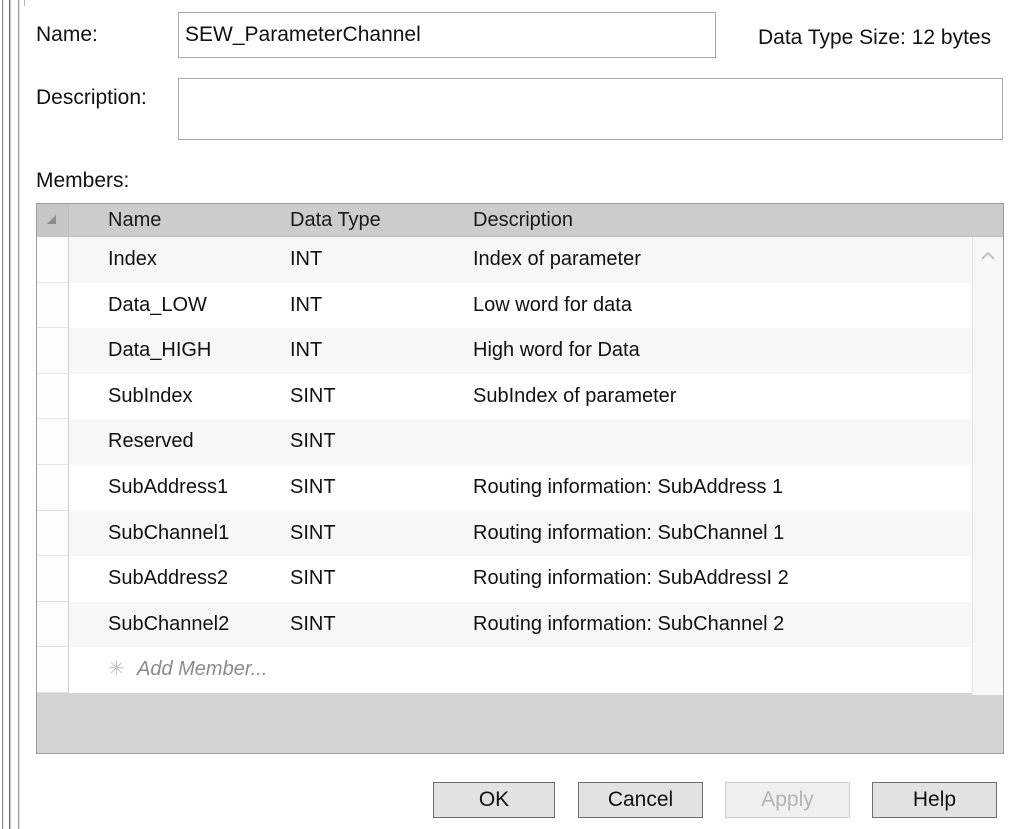 The width and height of the screenshot is (1024, 829). What do you see at coordinates (3, 414) in the screenshot?
I see `window-border-highlight` at bounding box center [3, 414].